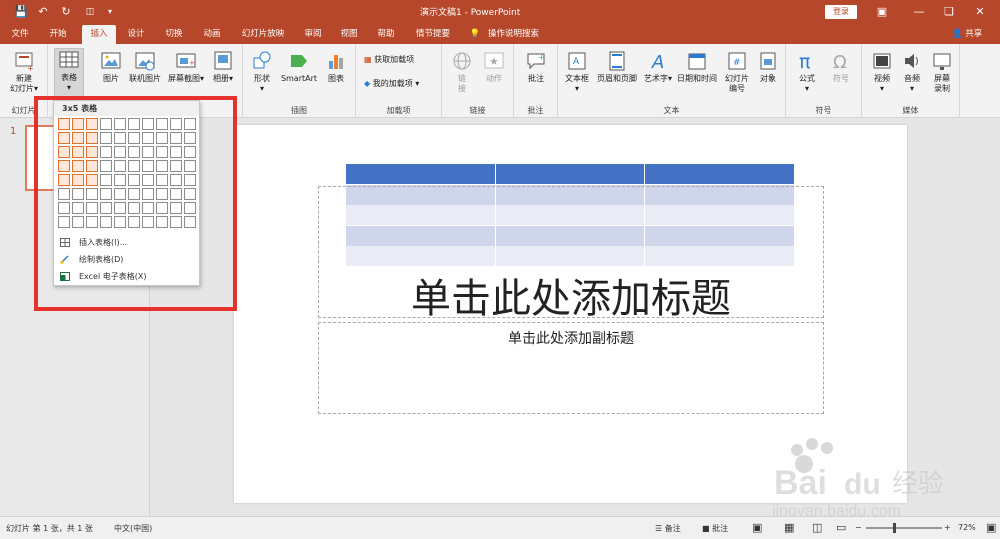 The width and height of the screenshot is (1000, 539). What do you see at coordinates (40, 158) in the screenshot?
I see `slide-thumbnail` at bounding box center [40, 158].